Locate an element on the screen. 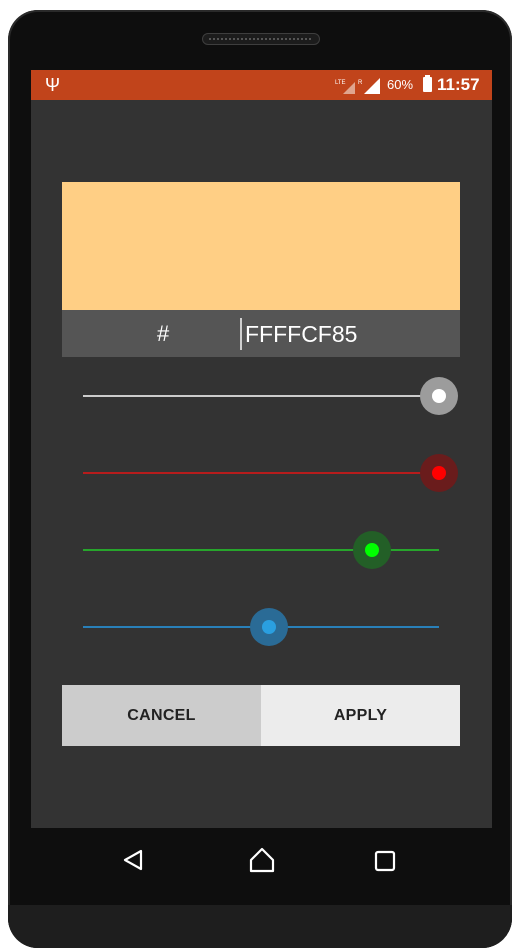 The image size is (512, 952). red-slider is located at coordinates (270, 473).